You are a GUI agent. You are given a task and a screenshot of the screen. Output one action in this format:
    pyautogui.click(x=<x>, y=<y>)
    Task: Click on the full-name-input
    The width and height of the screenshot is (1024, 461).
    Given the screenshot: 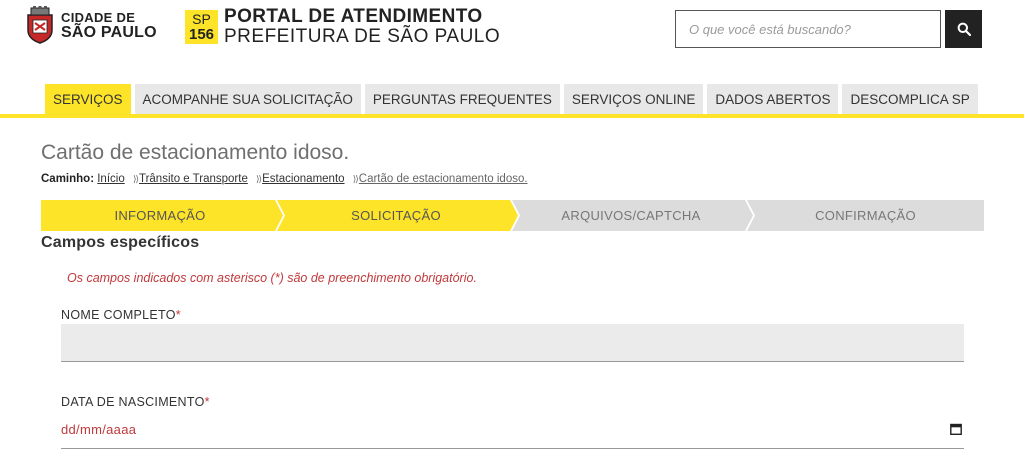 What is the action you would take?
    pyautogui.click(x=512, y=343)
    